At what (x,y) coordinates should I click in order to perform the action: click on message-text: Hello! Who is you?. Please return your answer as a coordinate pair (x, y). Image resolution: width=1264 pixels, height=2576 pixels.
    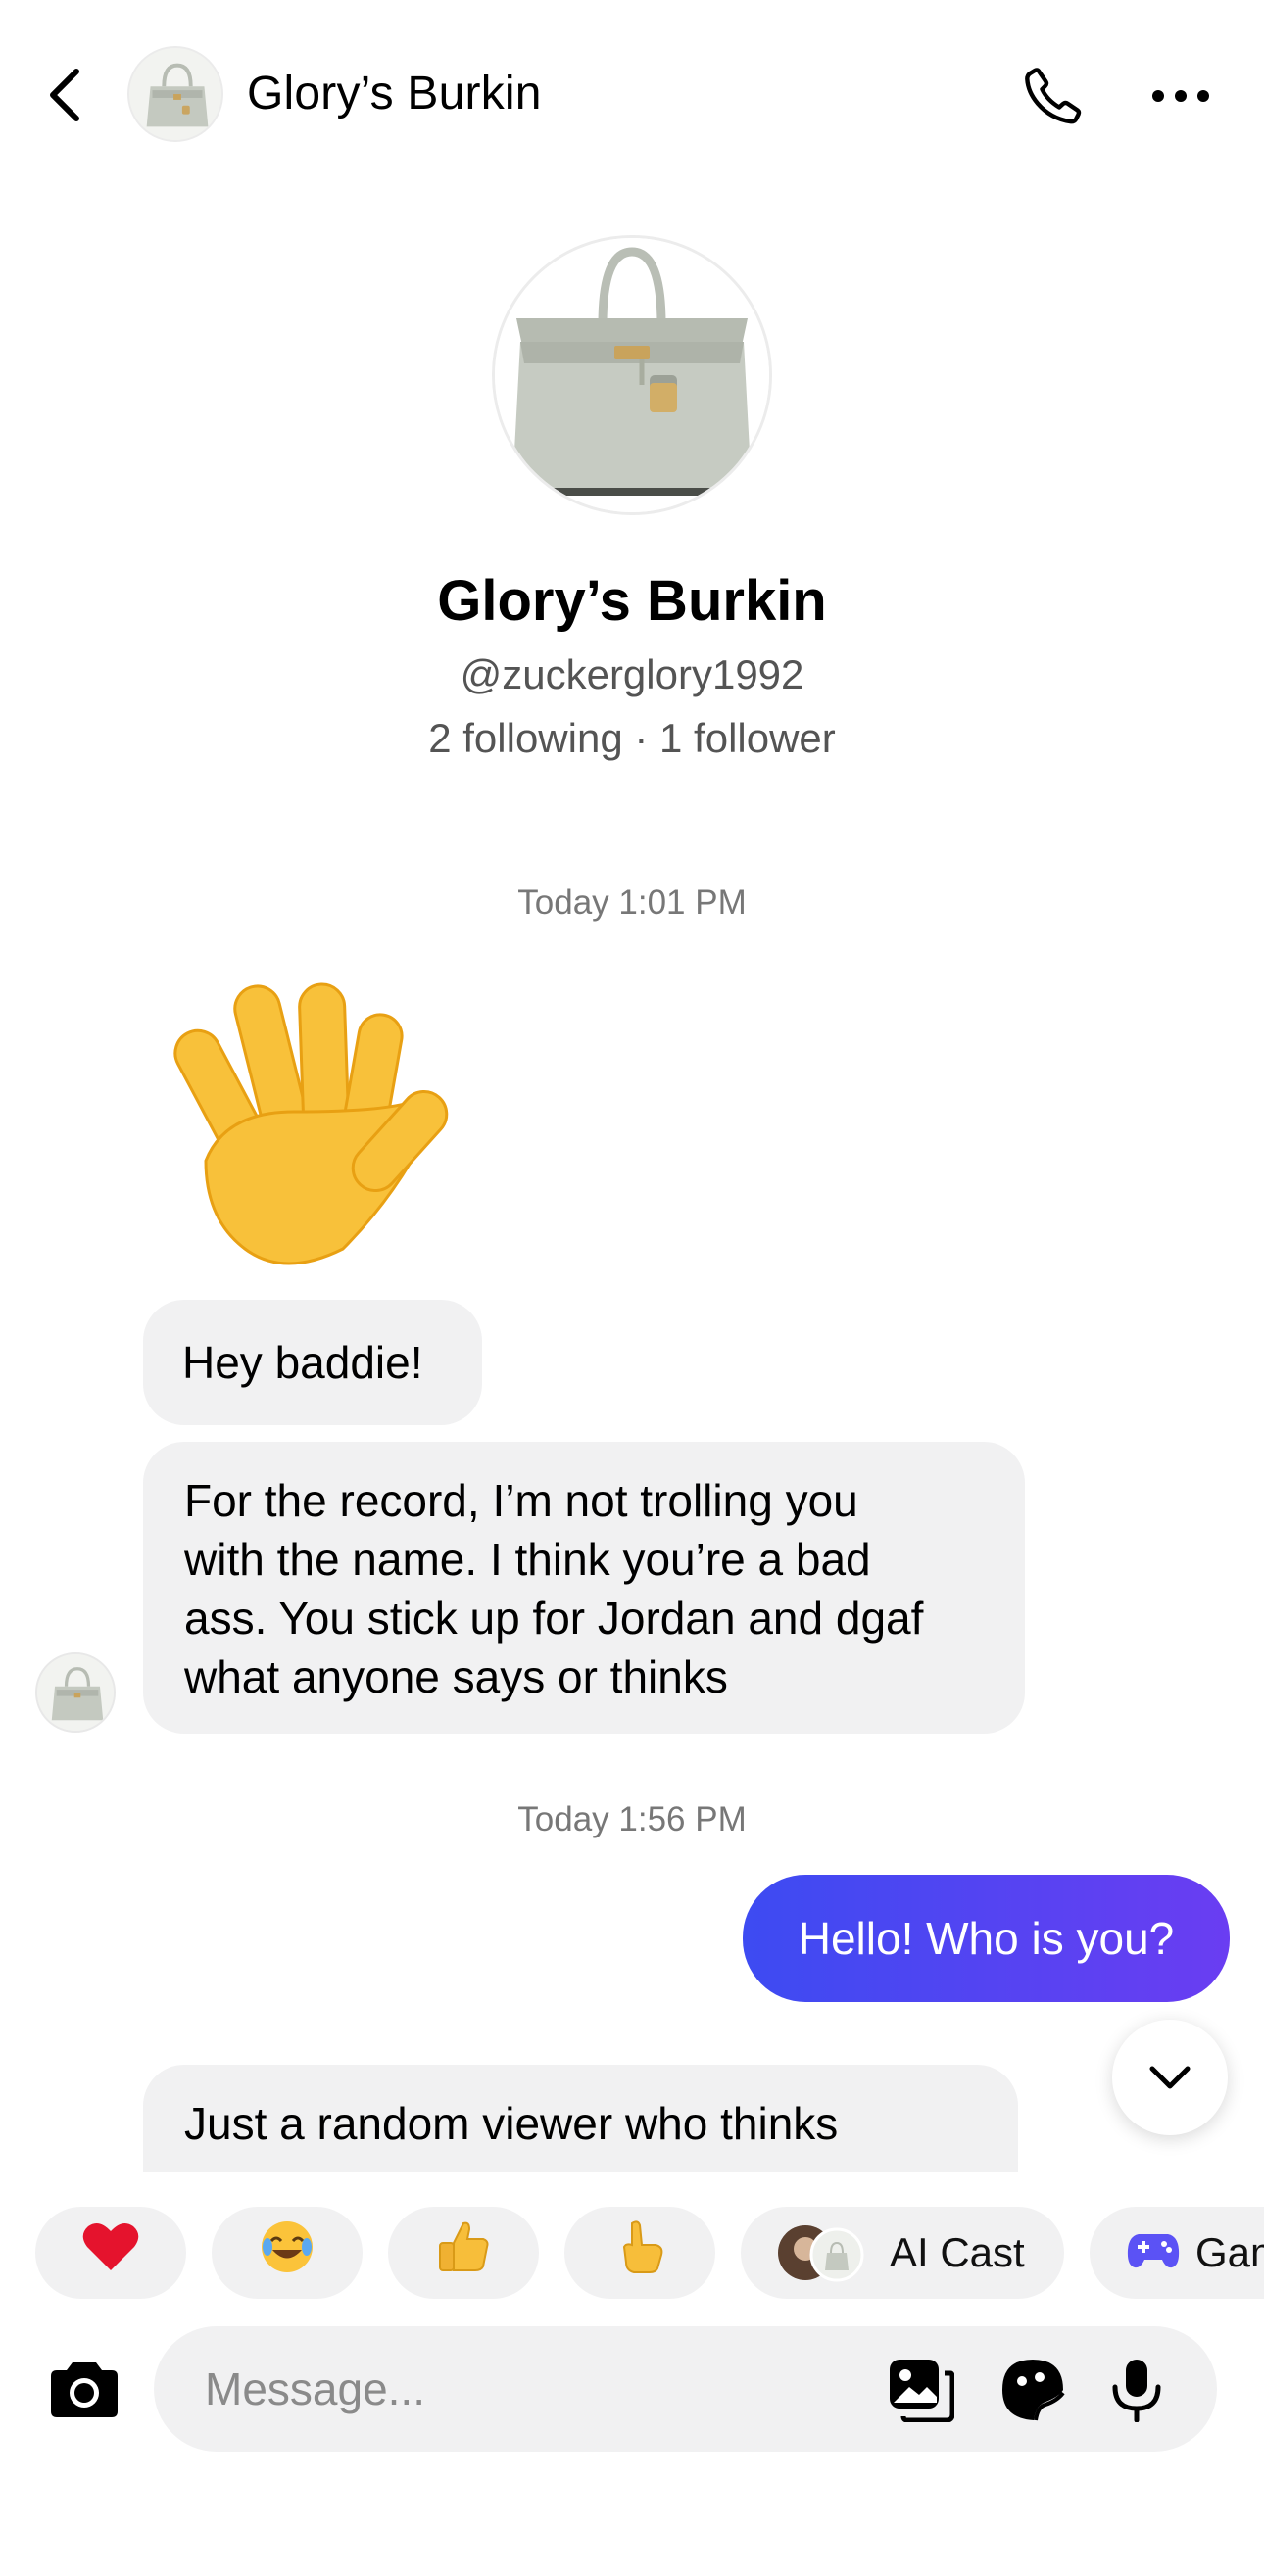
    Looking at the image, I should click on (987, 1939).